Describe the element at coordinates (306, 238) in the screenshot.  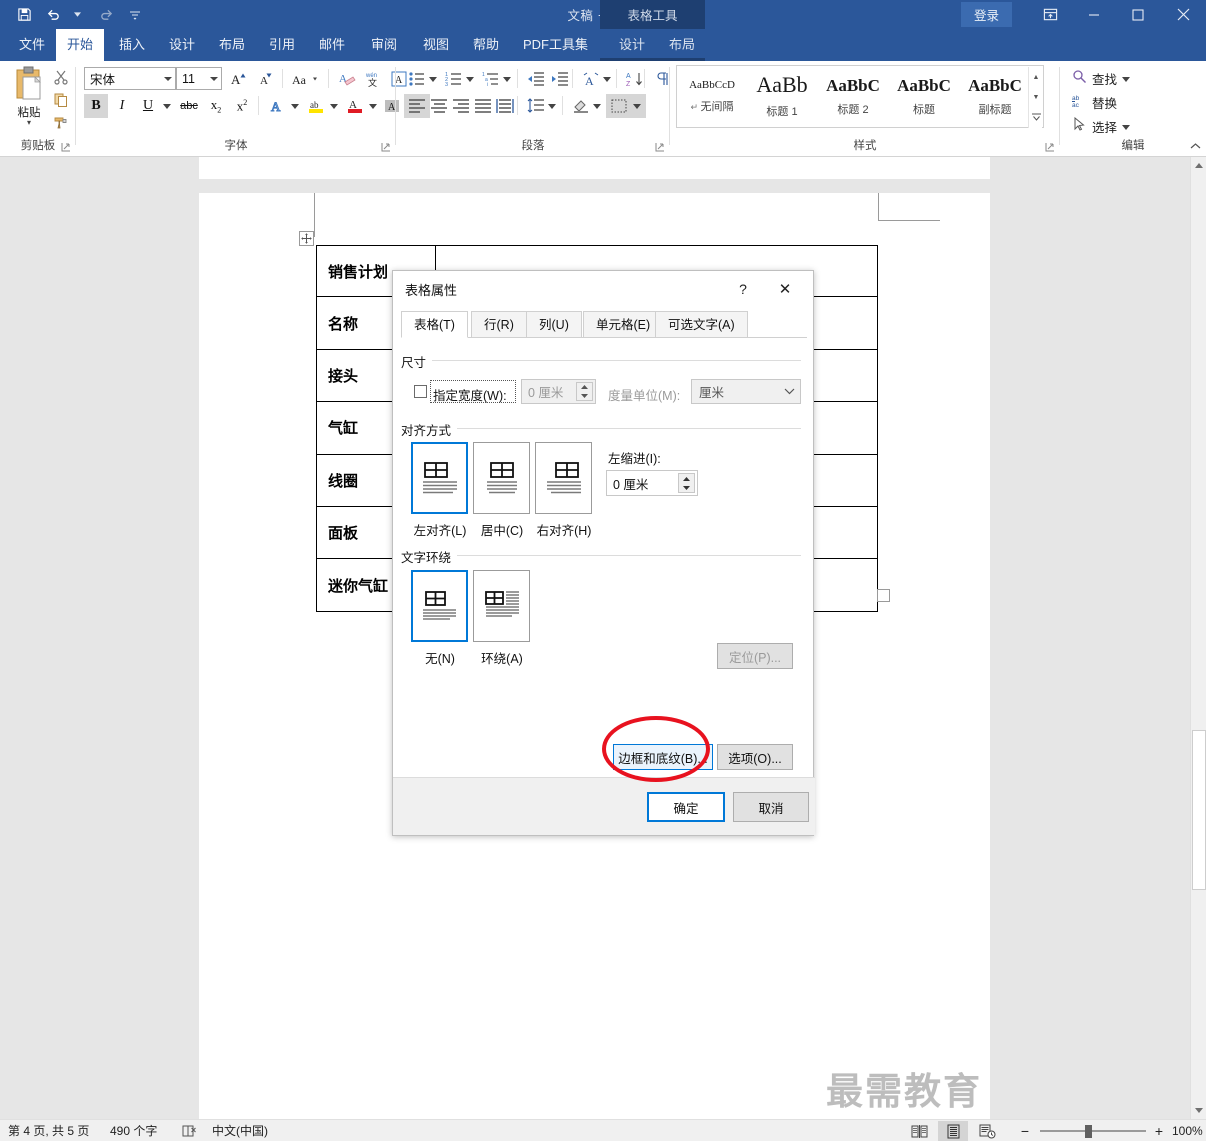
I see `table-move-handle` at that location.